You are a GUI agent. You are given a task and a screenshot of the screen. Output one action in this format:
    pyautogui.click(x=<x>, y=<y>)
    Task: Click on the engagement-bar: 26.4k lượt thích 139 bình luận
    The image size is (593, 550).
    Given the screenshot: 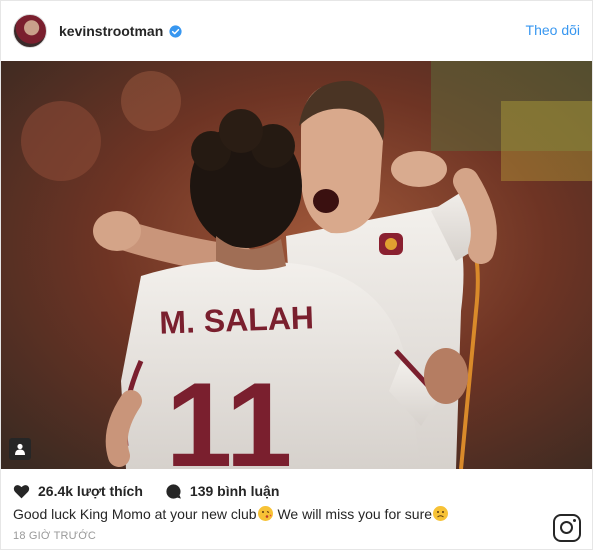 What is the action you would take?
    pyautogui.click(x=157, y=491)
    